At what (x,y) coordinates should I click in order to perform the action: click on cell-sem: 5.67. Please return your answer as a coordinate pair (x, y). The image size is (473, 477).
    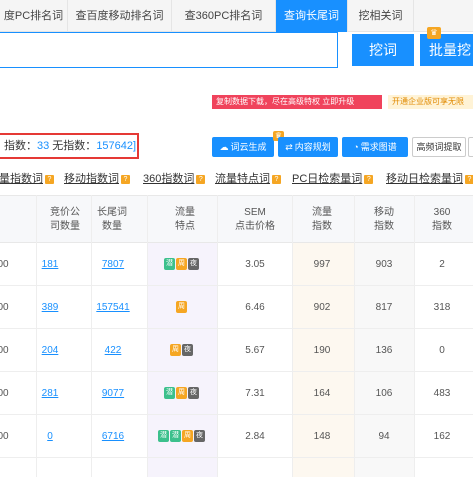
    Looking at the image, I should click on (255, 350).